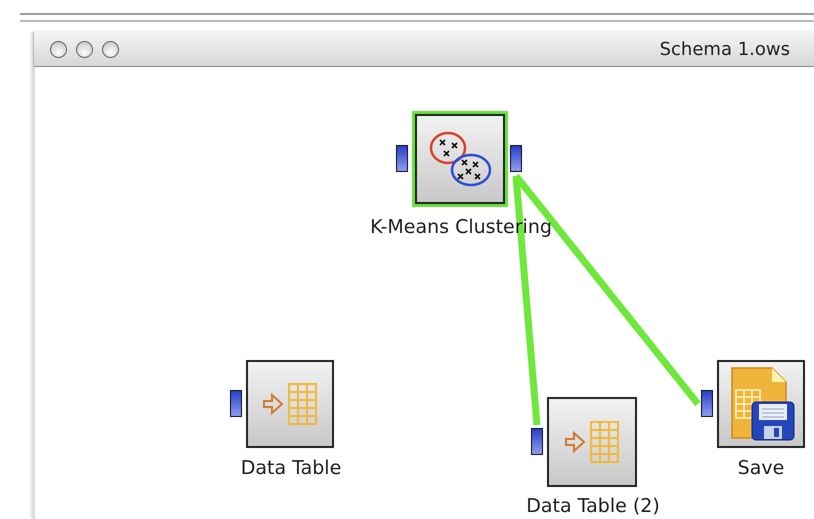 Image resolution: width=814 pixels, height=519 pixels. What do you see at coordinates (84, 49) in the screenshot?
I see `minimize-button` at bounding box center [84, 49].